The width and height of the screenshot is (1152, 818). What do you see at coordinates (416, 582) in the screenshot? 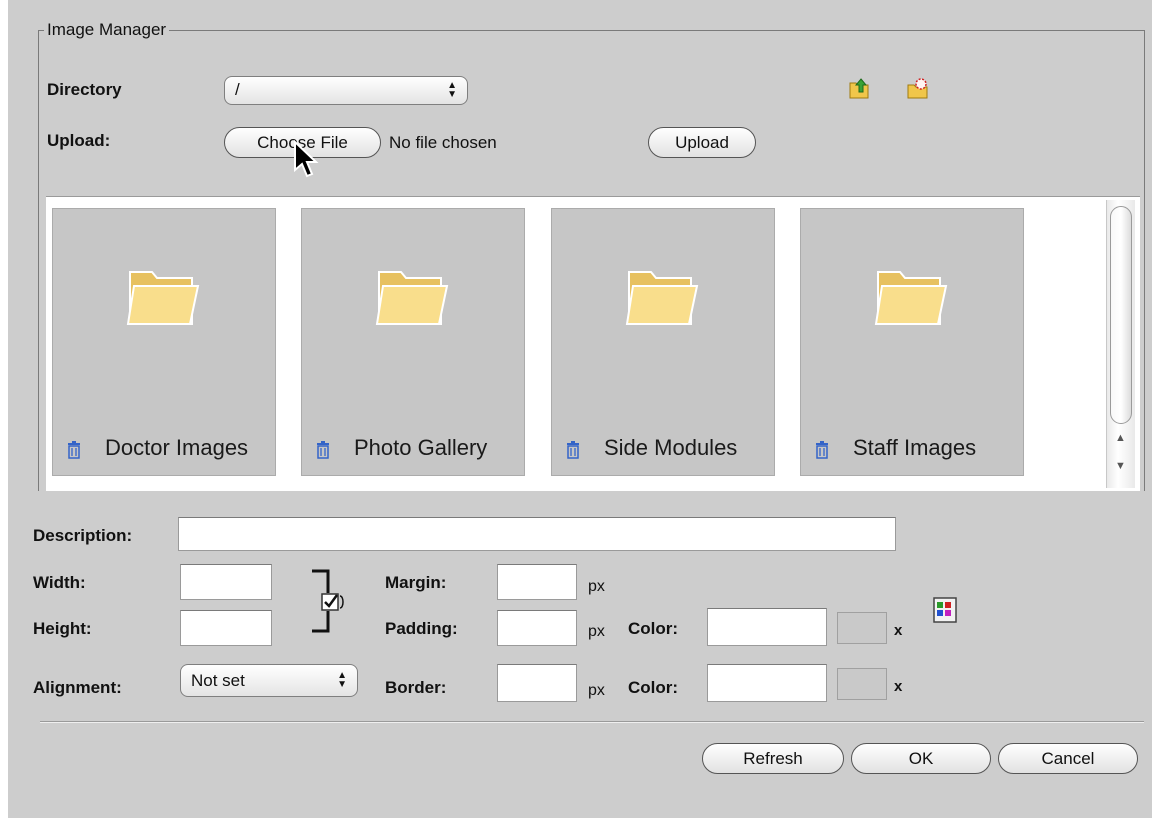
I see `margin-label: Margin:` at bounding box center [416, 582].